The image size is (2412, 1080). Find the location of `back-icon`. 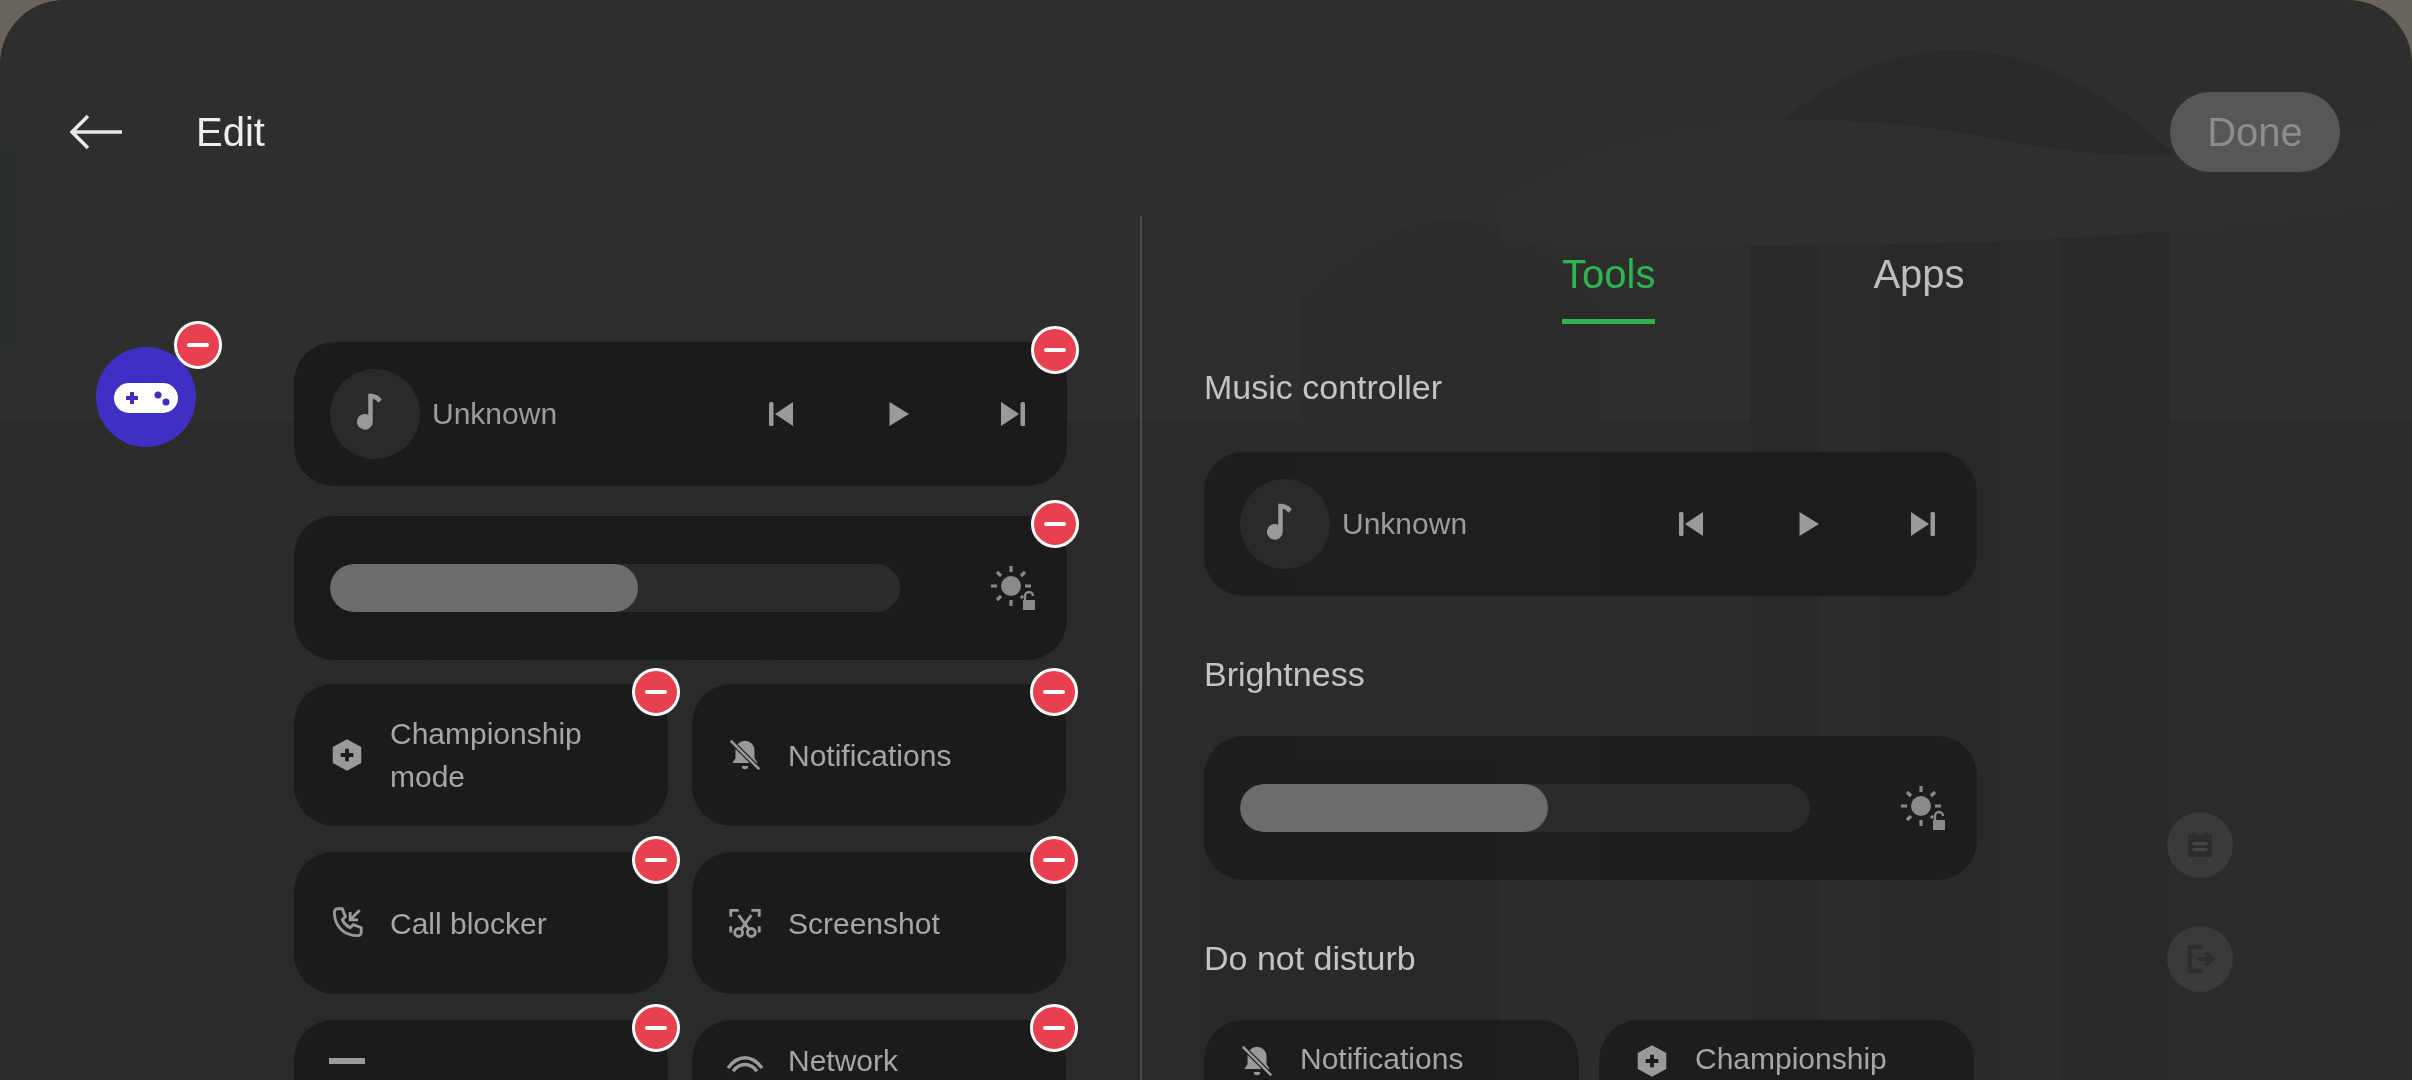

back-icon is located at coordinates (96, 132).